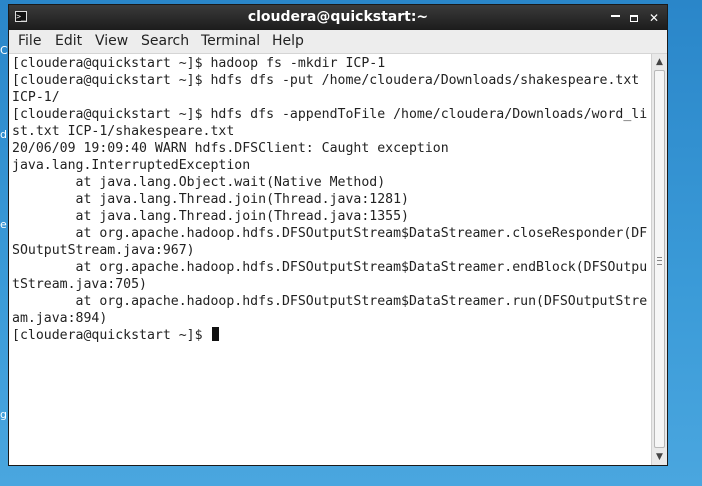 Image resolution: width=702 pixels, height=486 pixels. I want to click on minimize-button, so click(615, 15).